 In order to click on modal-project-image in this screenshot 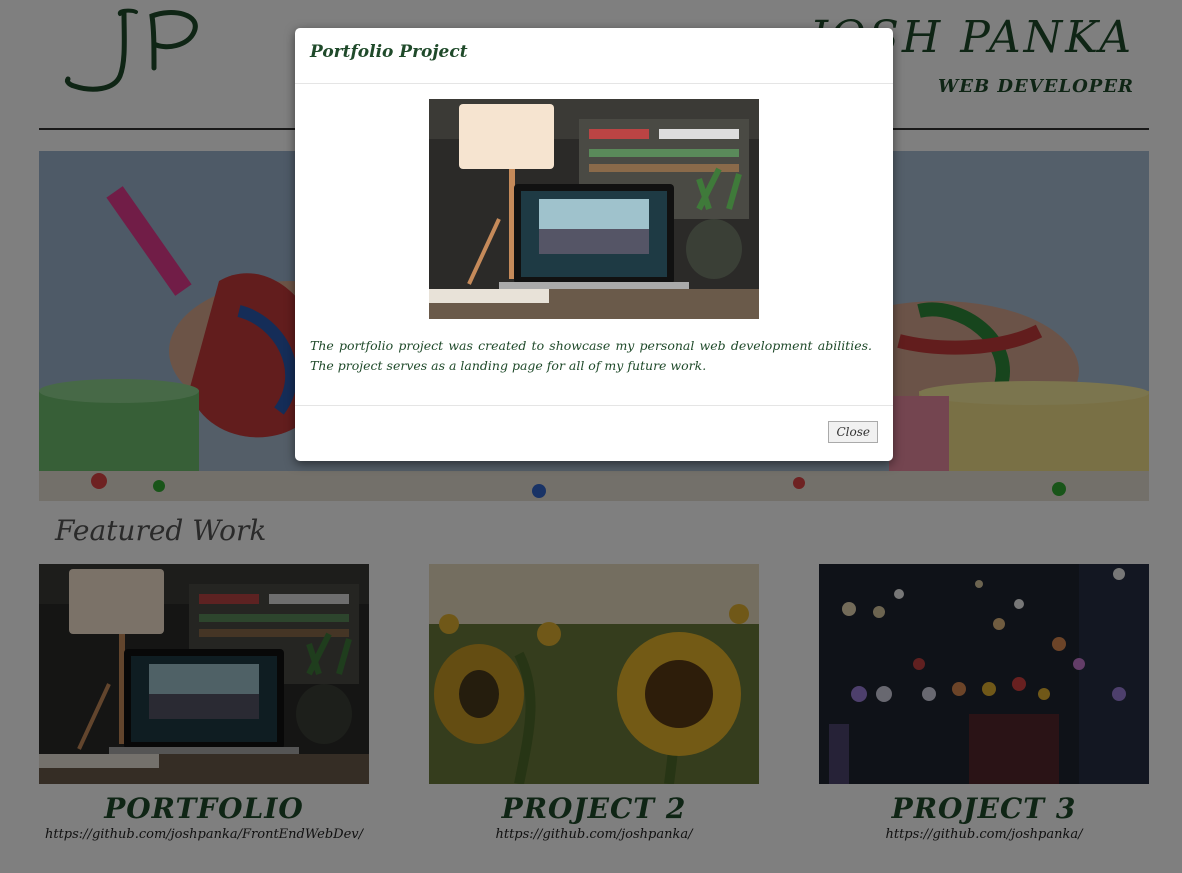, I will do `click(594, 209)`.